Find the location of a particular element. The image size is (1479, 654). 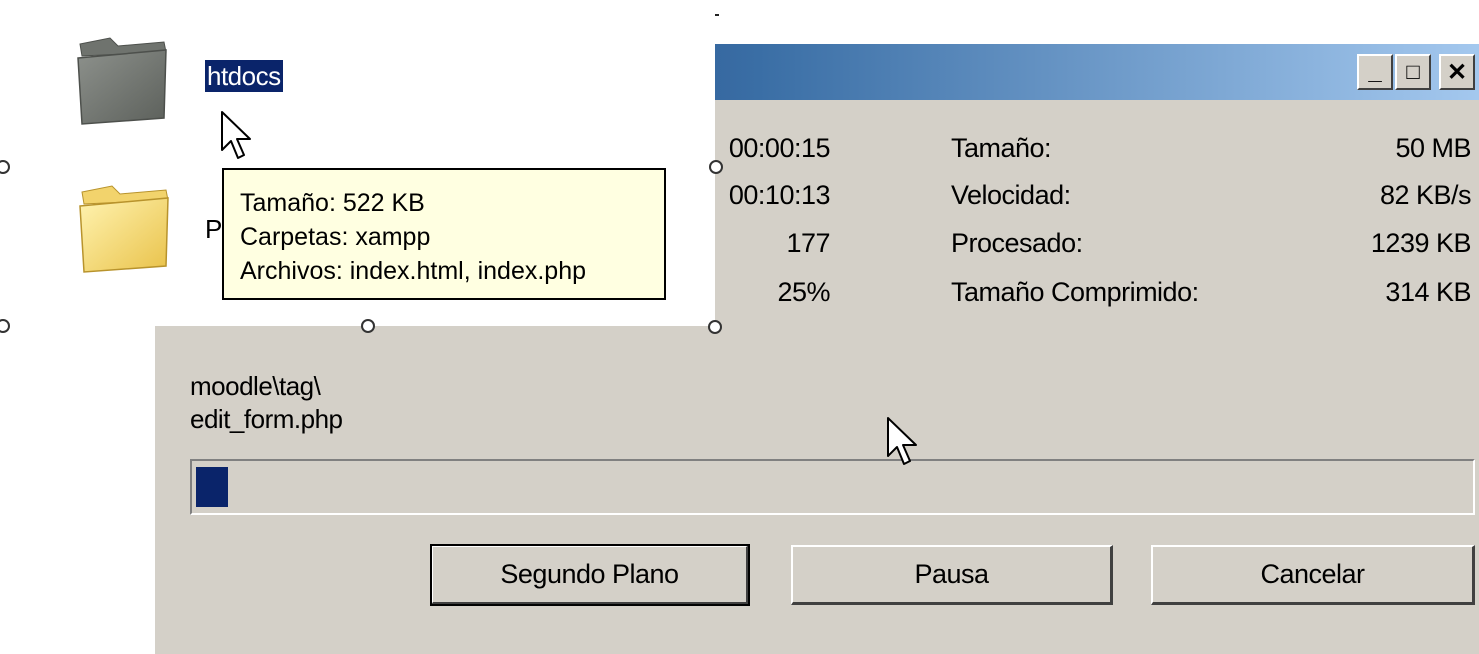

processed-label: Procesado: is located at coordinates (1017, 243).